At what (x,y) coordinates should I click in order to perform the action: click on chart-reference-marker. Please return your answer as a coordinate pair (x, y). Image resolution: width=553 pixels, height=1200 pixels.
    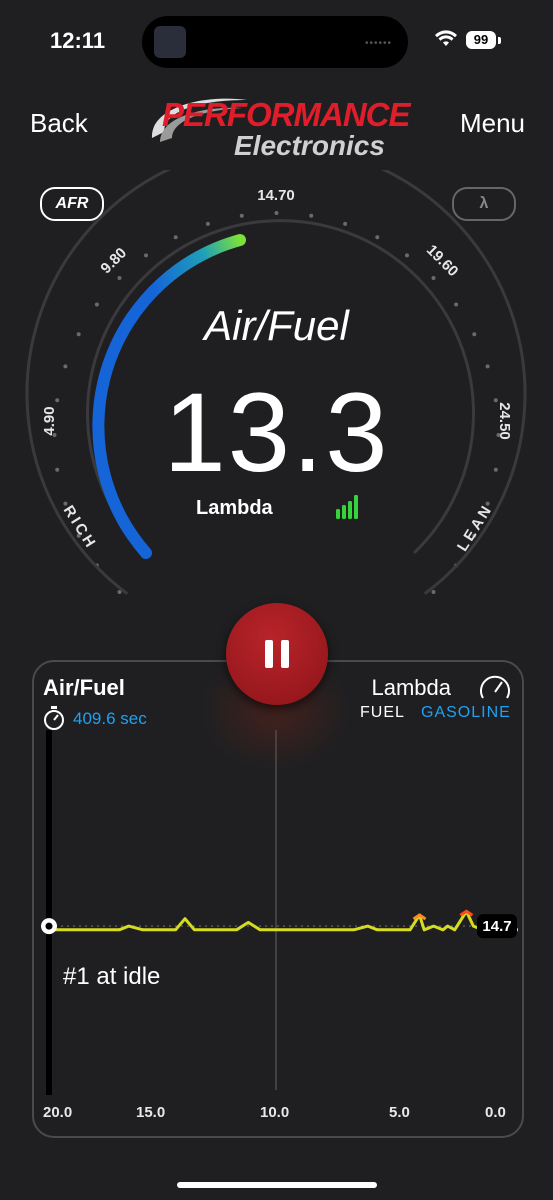
    Looking at the image, I should click on (49, 926).